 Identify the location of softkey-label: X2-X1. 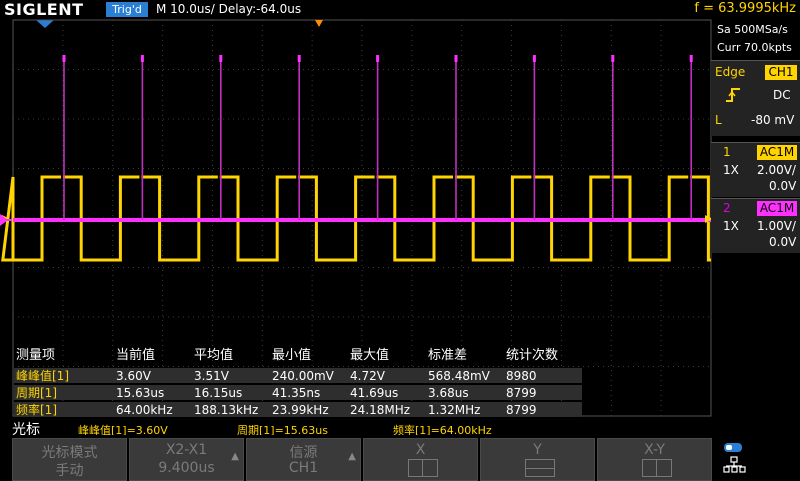
(186, 450).